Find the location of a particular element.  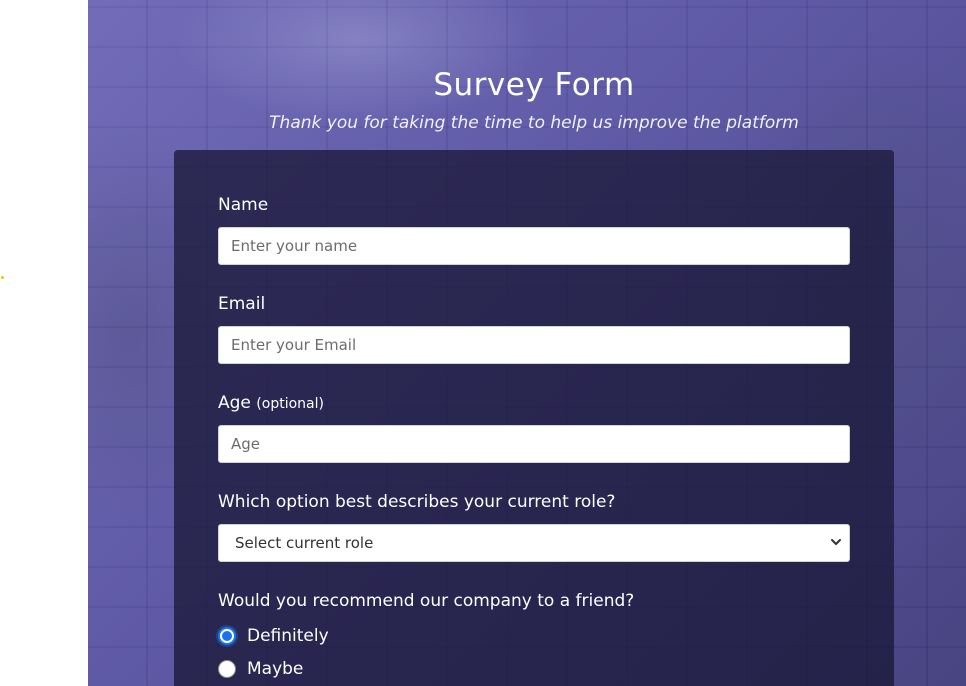

email-label: Email is located at coordinates (241, 304).